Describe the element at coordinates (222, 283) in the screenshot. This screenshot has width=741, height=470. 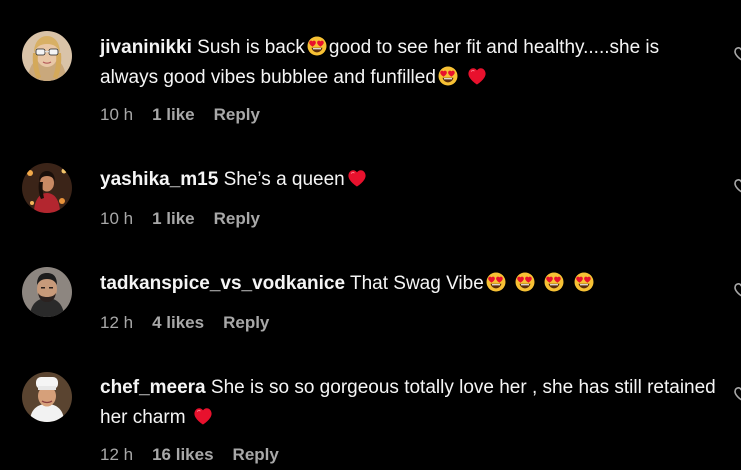
I see `comment-username: tadkanspice_vs_vodkanice` at that location.